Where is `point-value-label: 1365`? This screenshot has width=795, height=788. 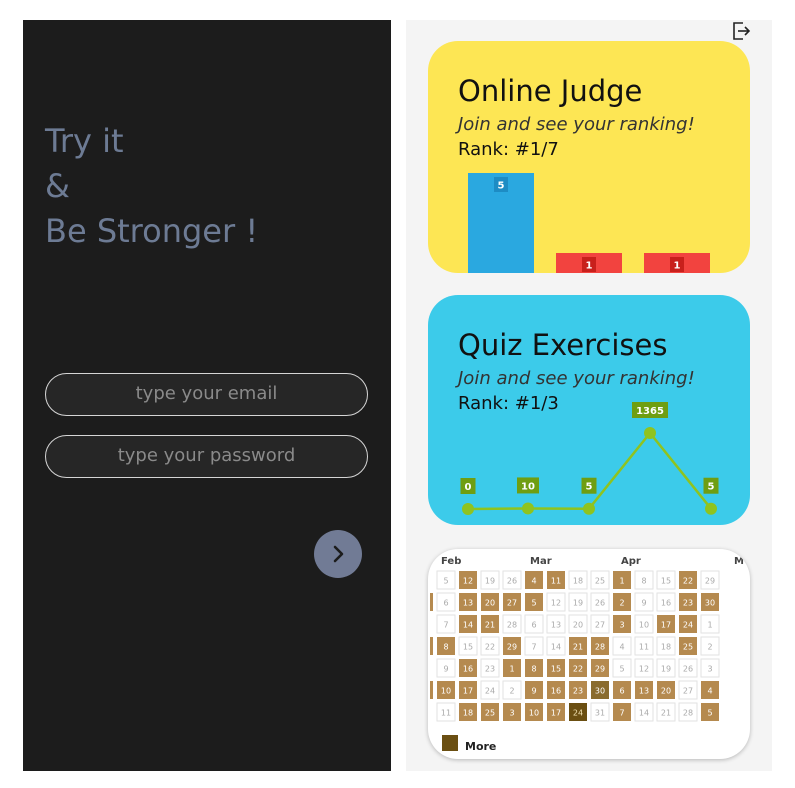 point-value-label: 1365 is located at coordinates (650, 411).